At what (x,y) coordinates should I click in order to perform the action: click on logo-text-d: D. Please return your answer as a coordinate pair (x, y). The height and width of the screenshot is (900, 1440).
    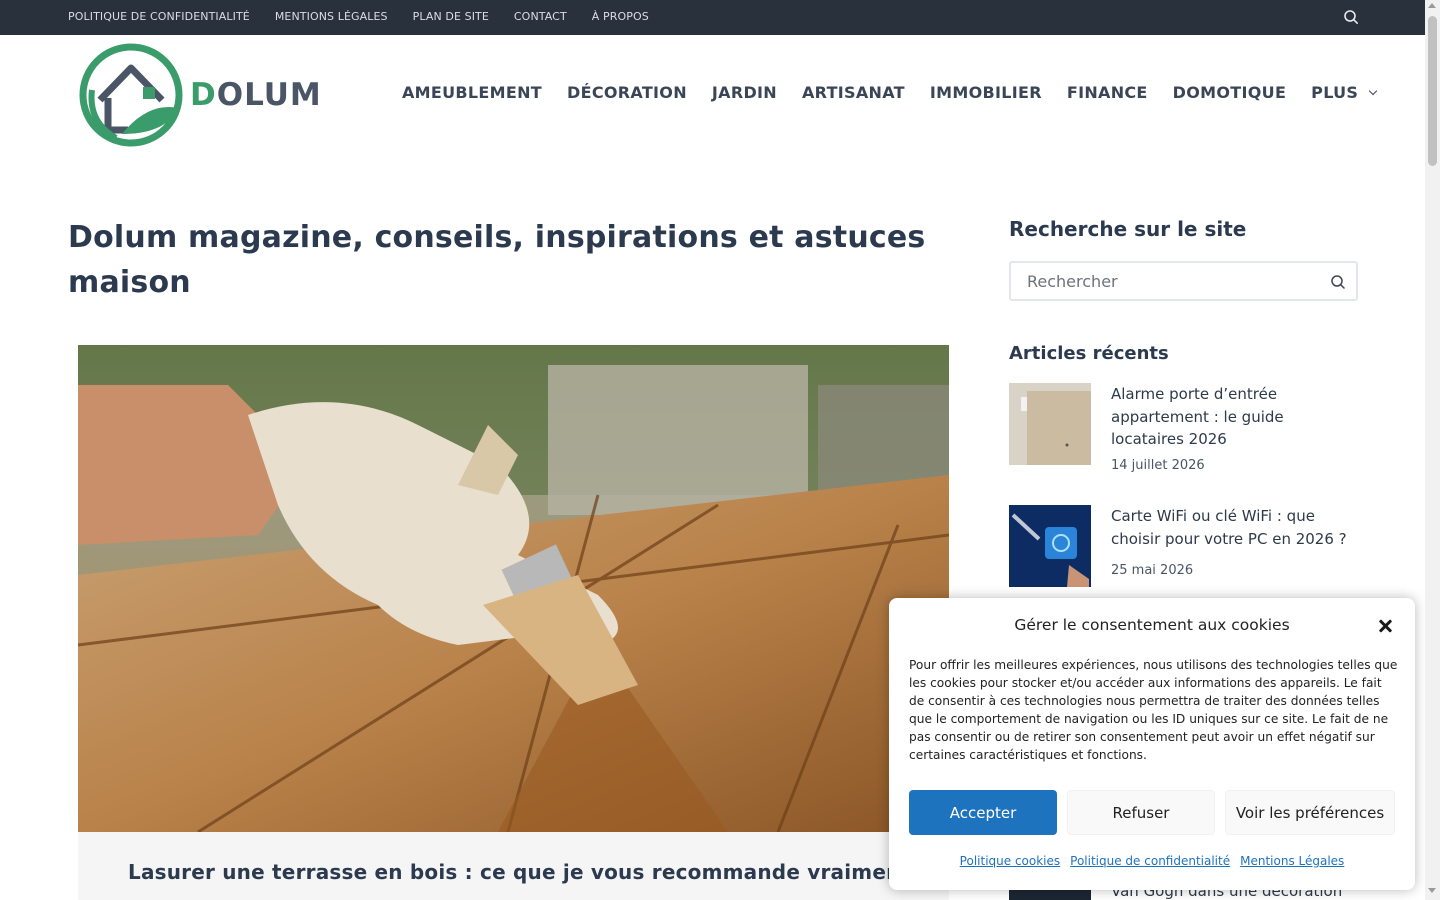
    Looking at the image, I should click on (203, 95).